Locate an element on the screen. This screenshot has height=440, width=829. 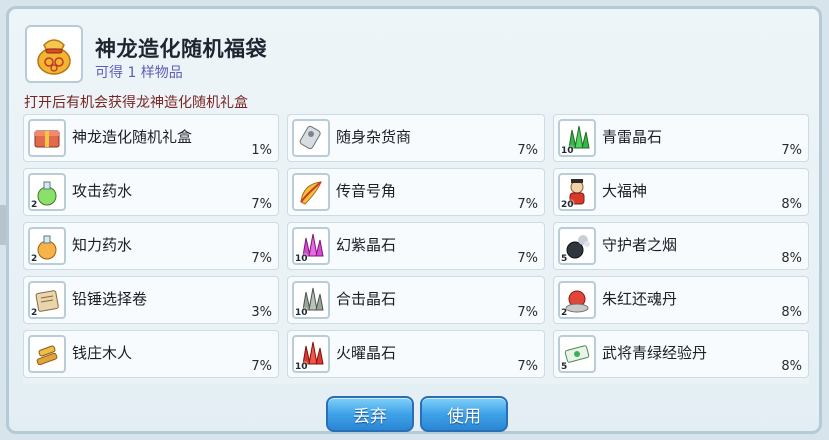
item-name: 武将青绿经验丹 is located at coordinates (655, 353).